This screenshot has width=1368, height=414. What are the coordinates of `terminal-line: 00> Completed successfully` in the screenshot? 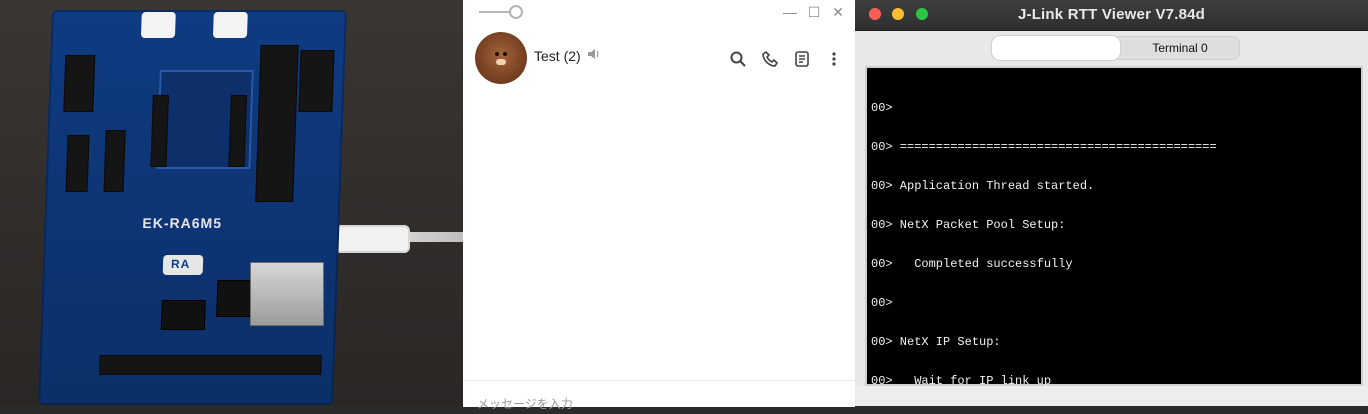 It's located at (972, 264).